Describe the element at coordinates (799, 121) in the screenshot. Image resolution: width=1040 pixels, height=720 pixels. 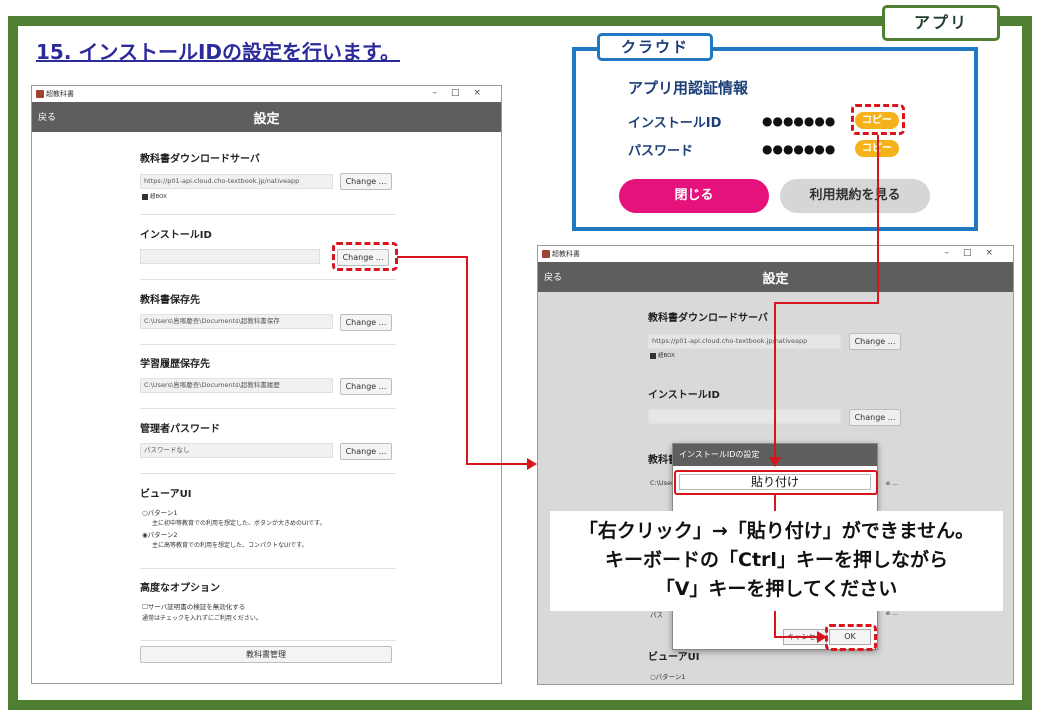
I see `cloud-install-id-value: ●●●●●●●` at that location.